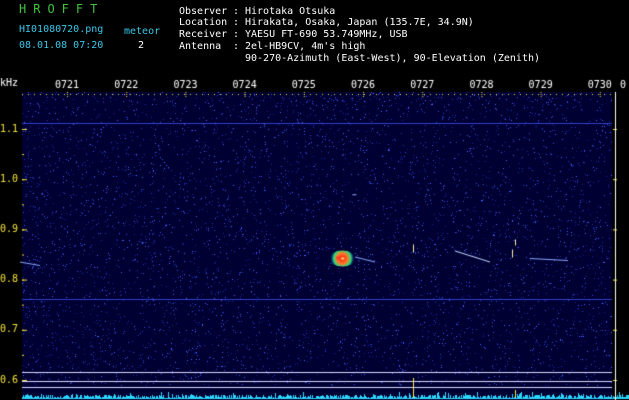 This screenshot has height=400, width=629. What do you see at coordinates (236, 46) in the screenshot?
I see `antenna-sep: :` at bounding box center [236, 46].